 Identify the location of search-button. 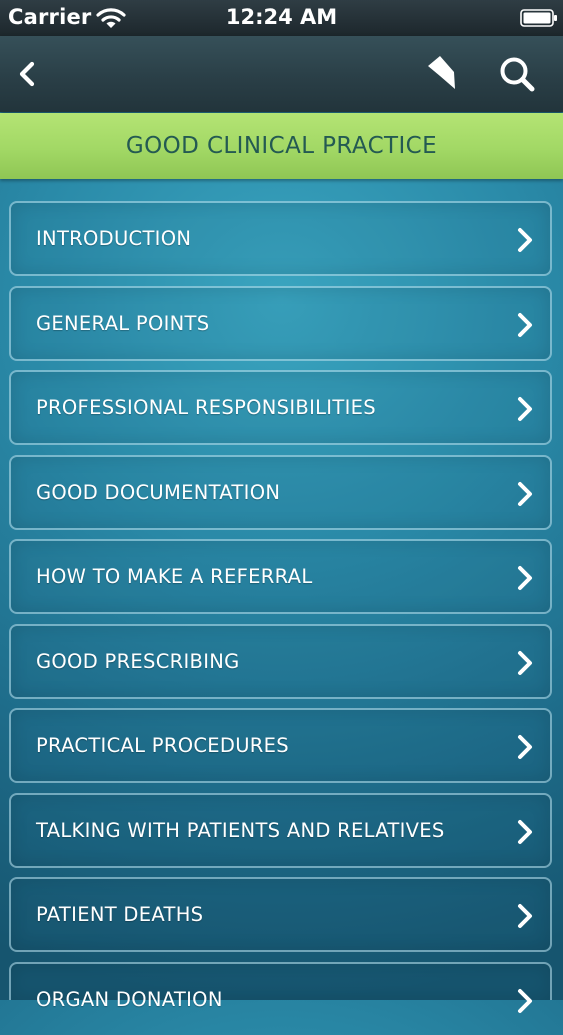
(517, 74).